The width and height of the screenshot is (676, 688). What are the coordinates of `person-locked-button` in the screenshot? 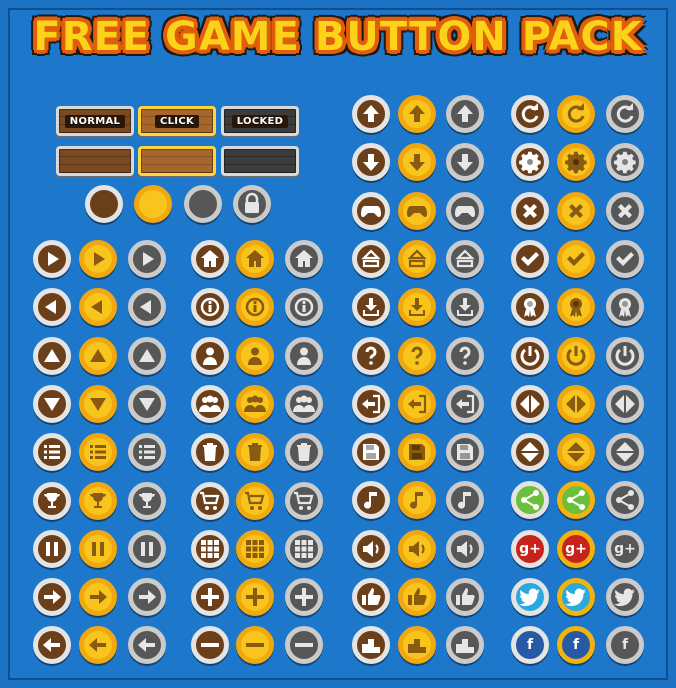 It's located at (304, 355).